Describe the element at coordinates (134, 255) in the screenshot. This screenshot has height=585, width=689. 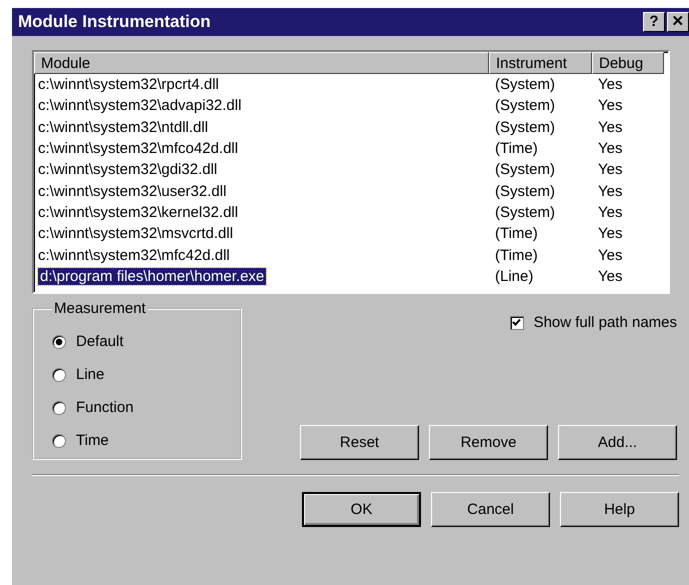
I see `table-cell: c:\winnt\system32\mfc42d.dll` at that location.